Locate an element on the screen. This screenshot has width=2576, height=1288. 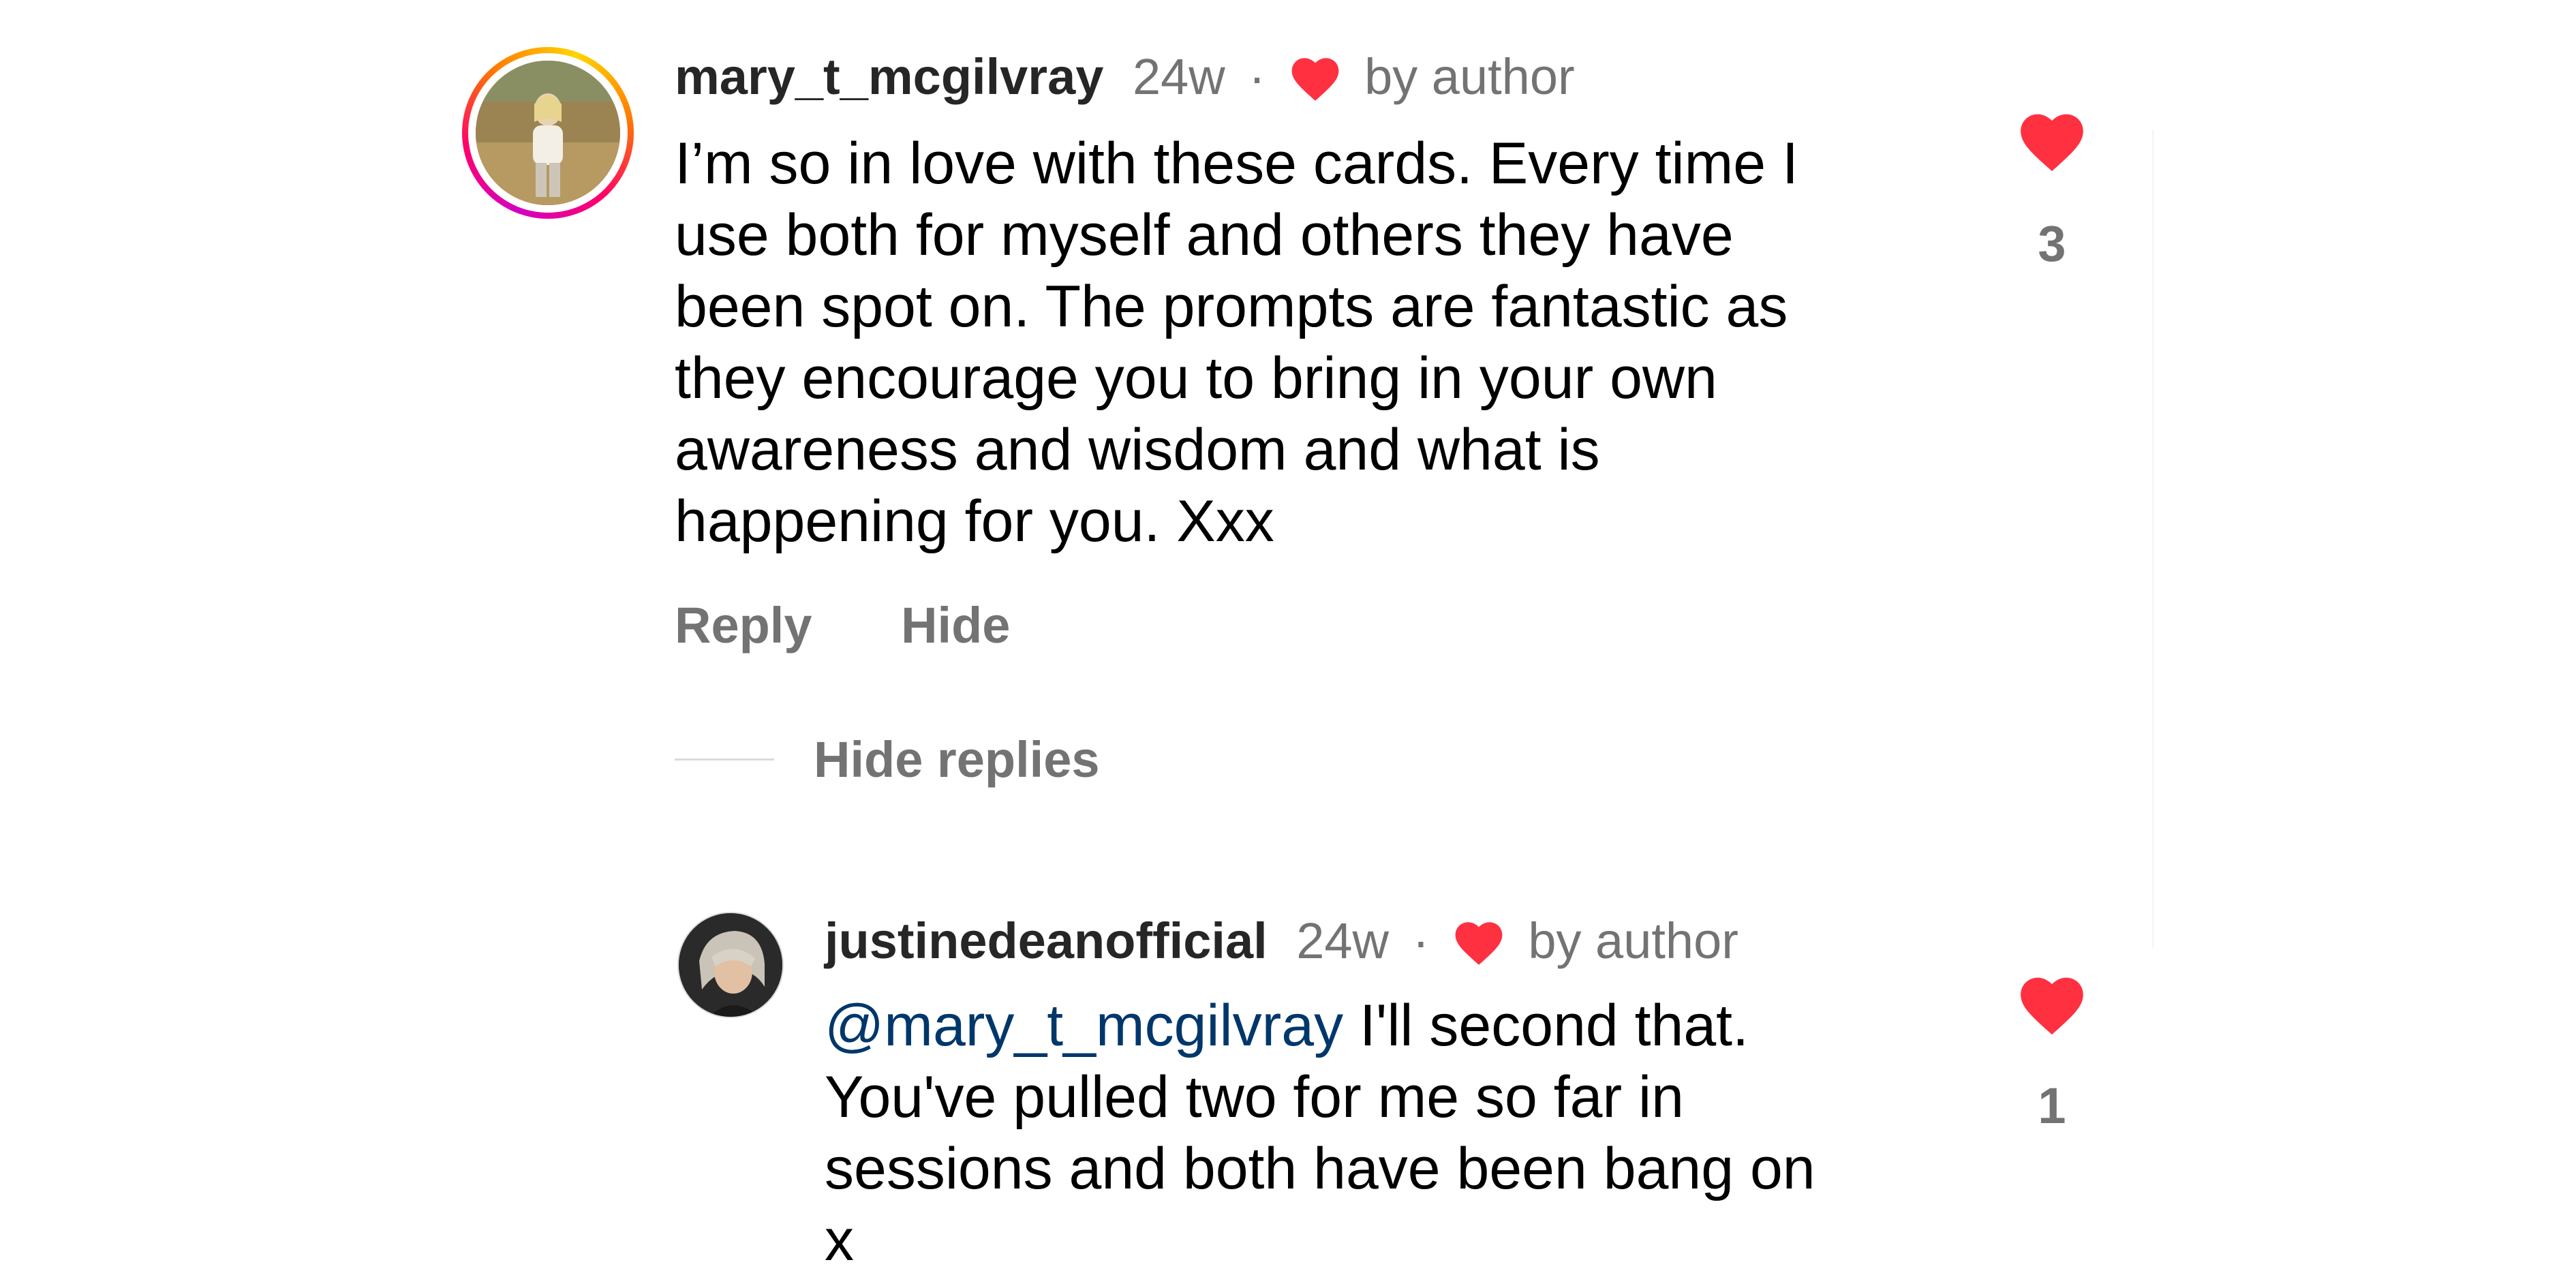
avatar is located at coordinates (548, 133).